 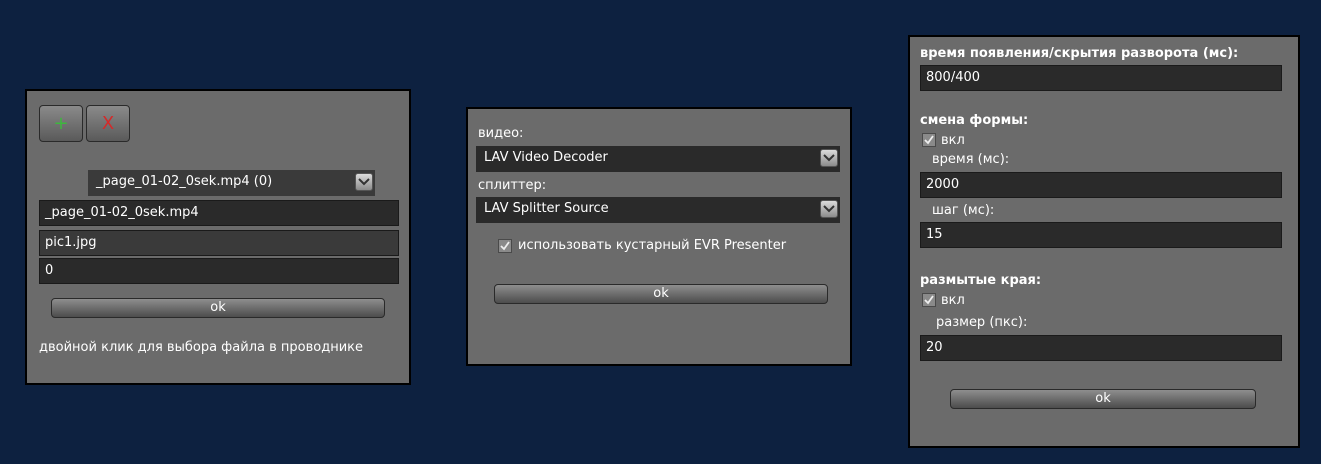 I want to click on video-file-field: _page_01-02_0sek.mp4, so click(x=219, y=213).